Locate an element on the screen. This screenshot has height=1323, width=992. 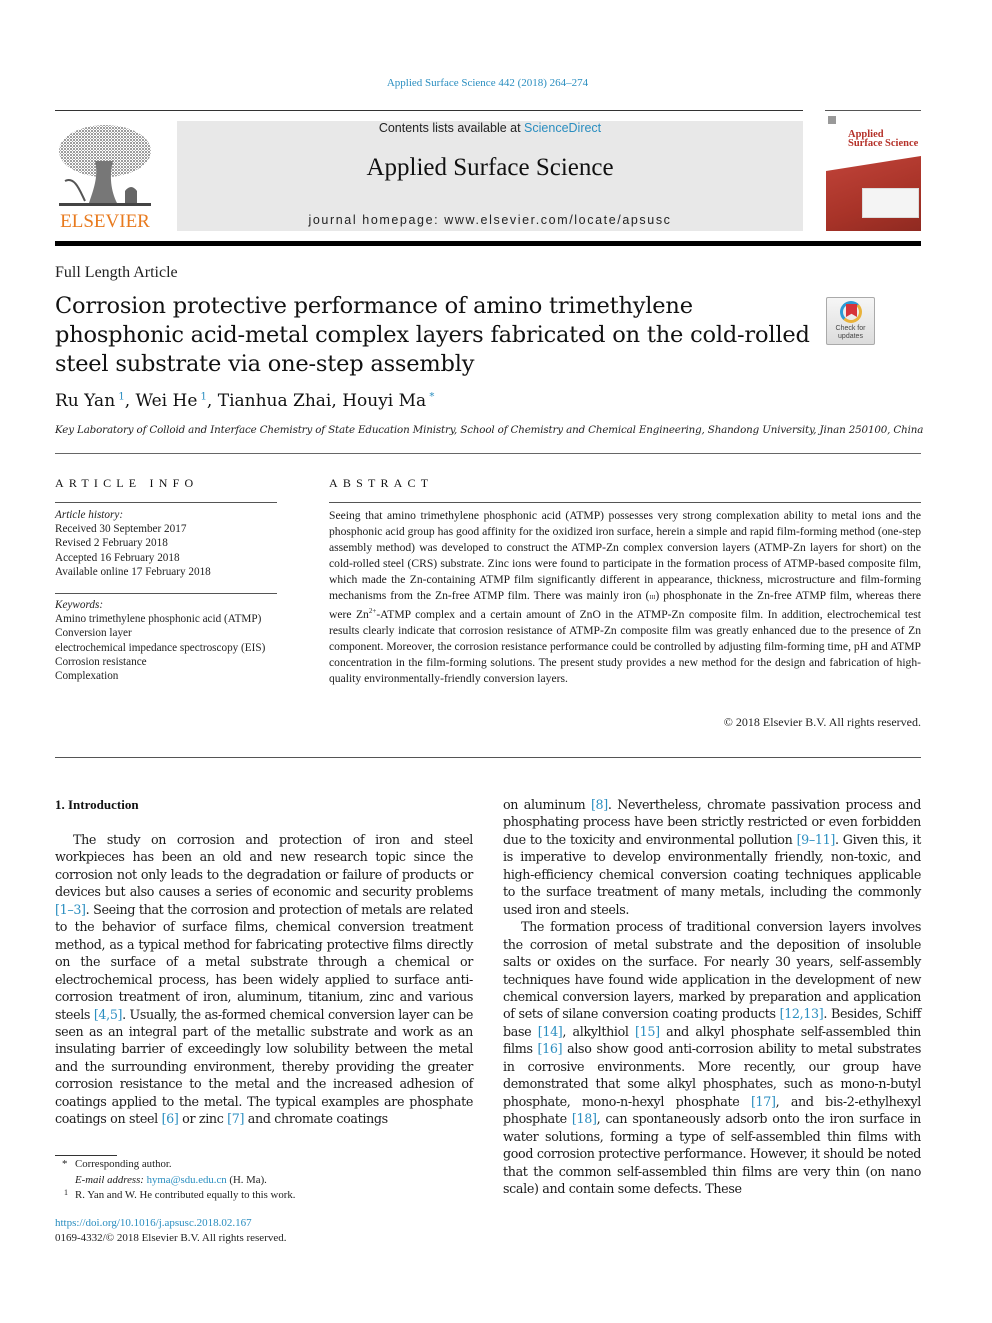
author-name: Tianhua Zhai is located at coordinates (275, 401).